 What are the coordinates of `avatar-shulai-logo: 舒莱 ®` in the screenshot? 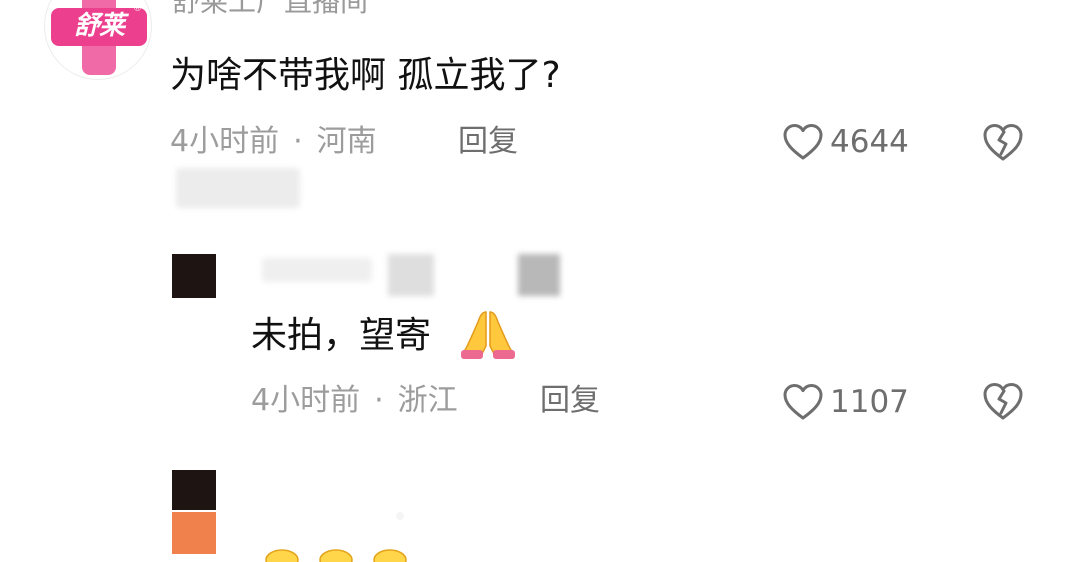 It's located at (98, 40).